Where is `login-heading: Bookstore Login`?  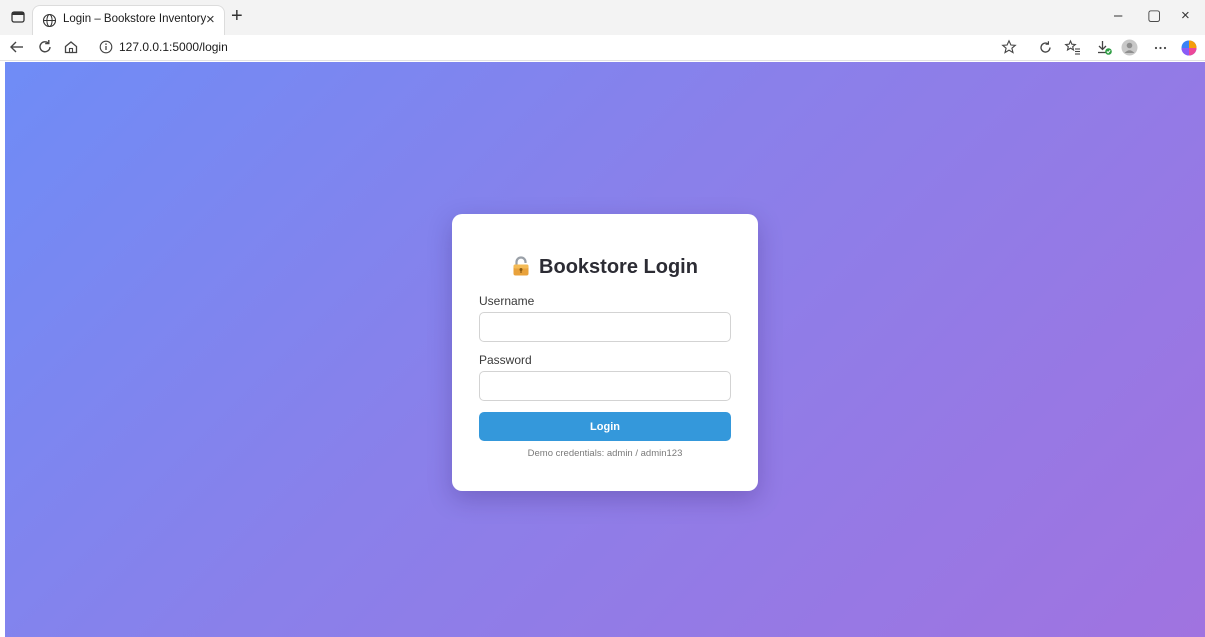 login-heading: Bookstore Login is located at coordinates (605, 267).